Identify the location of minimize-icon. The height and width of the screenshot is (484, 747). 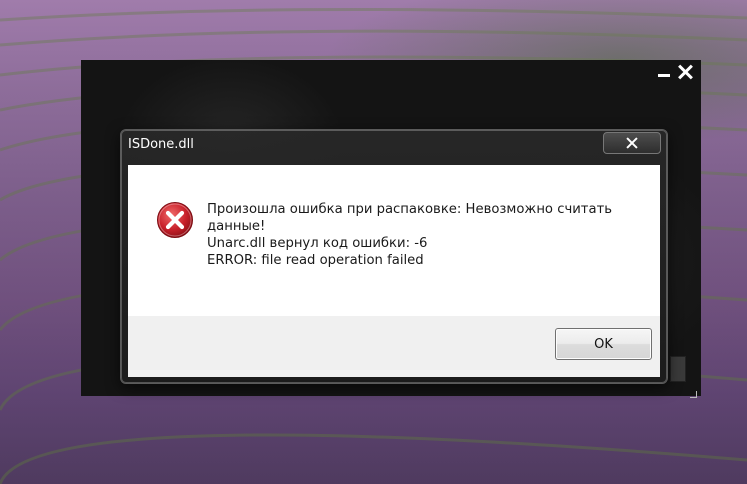
(664, 72).